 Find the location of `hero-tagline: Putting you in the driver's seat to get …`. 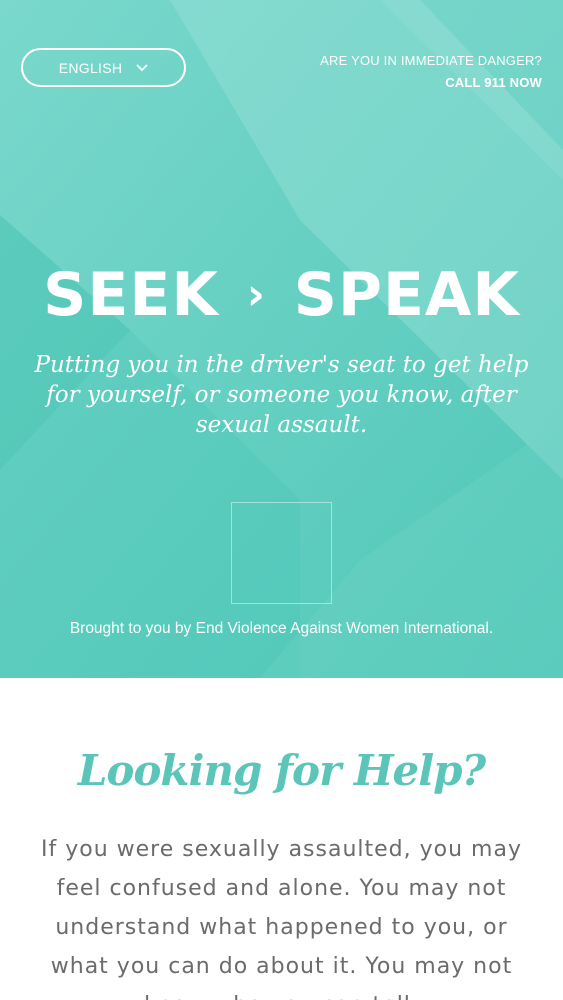

hero-tagline: Putting you in the driver's seat to get … is located at coordinates (281, 395).